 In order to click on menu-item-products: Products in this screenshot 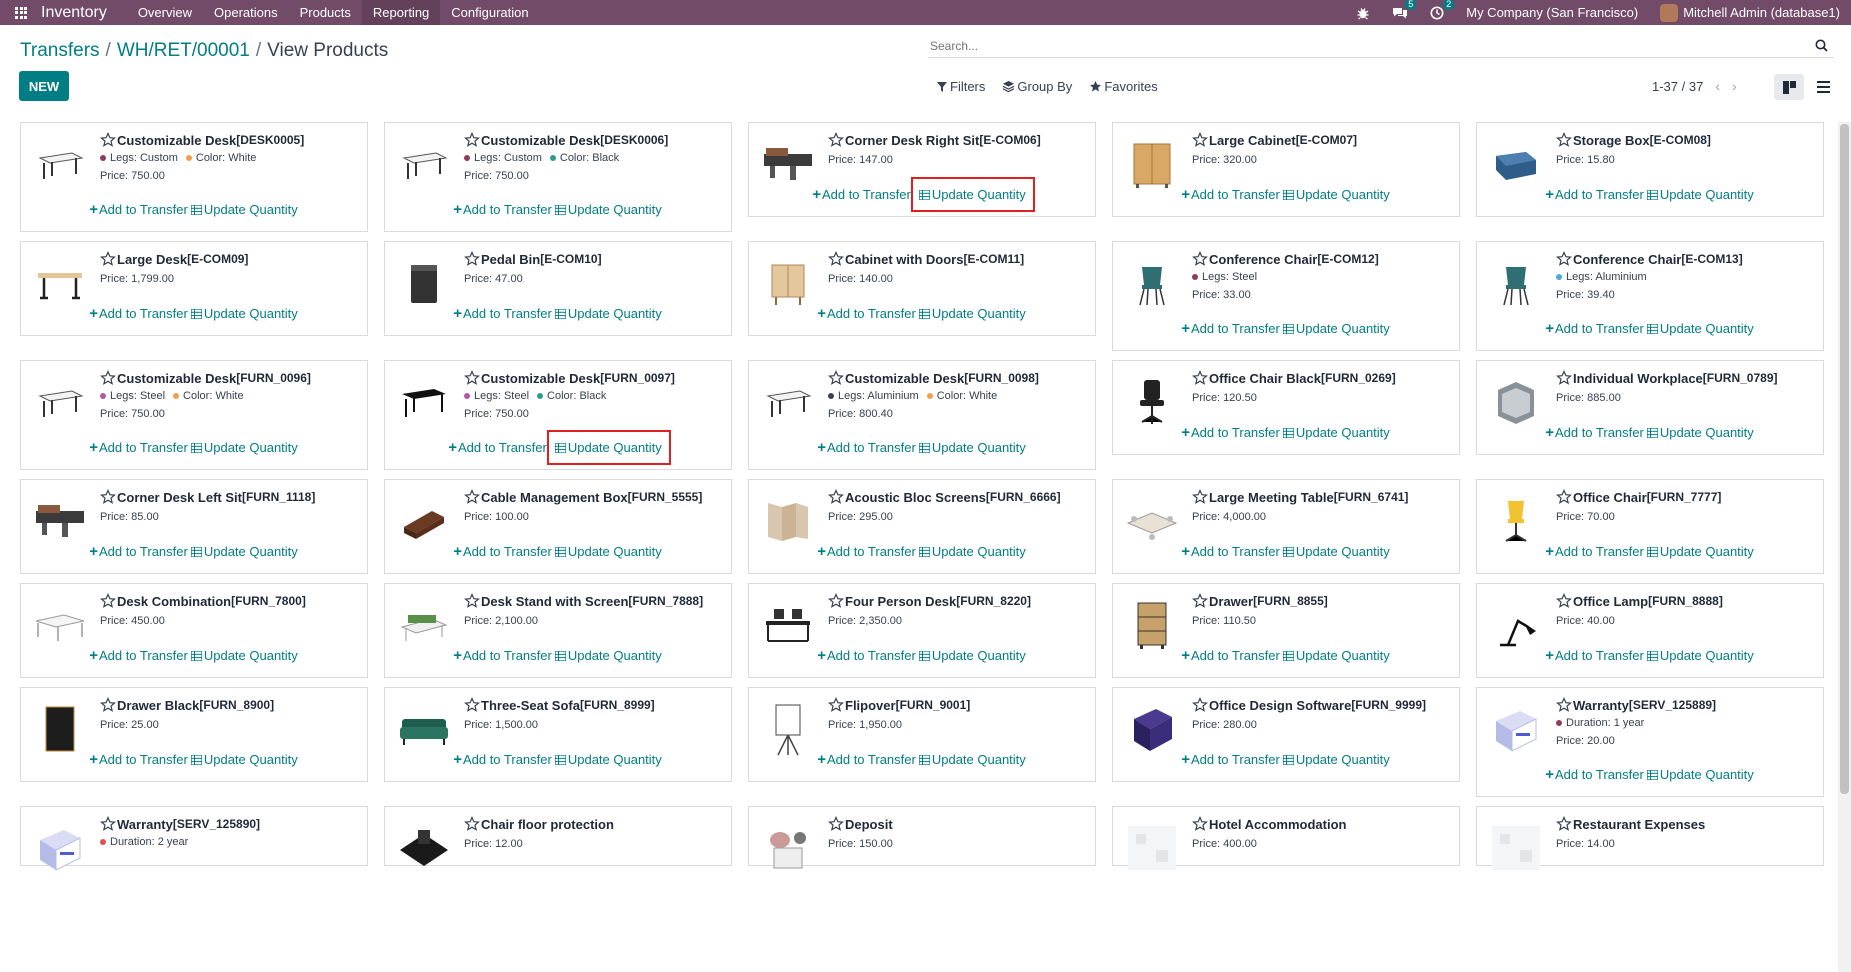, I will do `click(325, 12)`.